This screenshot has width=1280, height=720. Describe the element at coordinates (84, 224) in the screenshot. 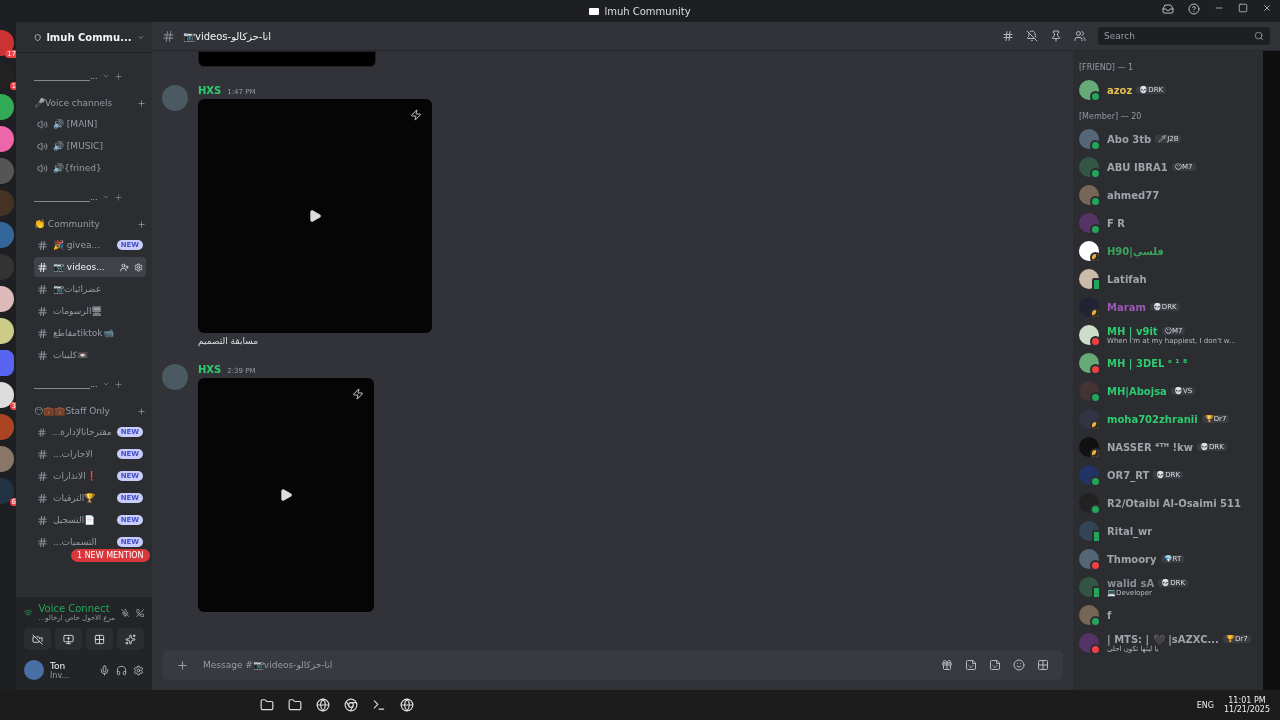

I see `category-name: 👏 Community` at that location.